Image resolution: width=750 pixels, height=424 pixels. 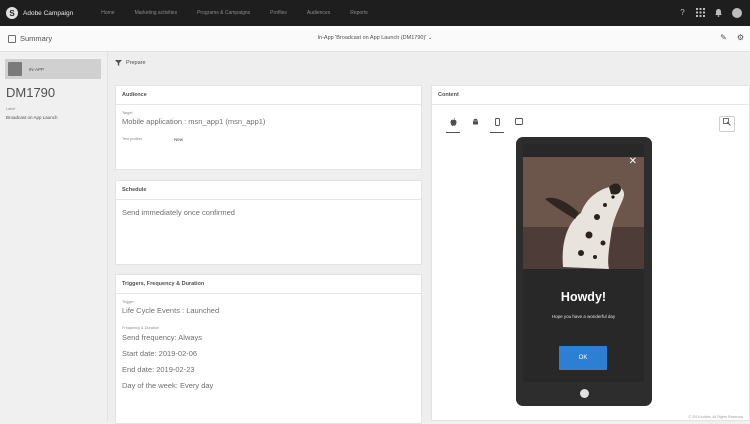 I want to click on adobe-campaign-logo: S, so click(x=12, y=13).